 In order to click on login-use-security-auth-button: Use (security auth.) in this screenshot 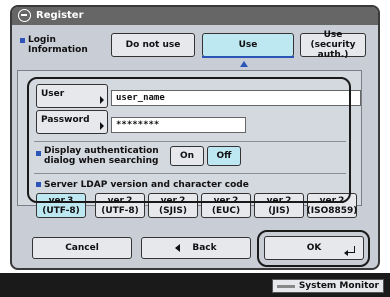, I will do `click(333, 45)`.